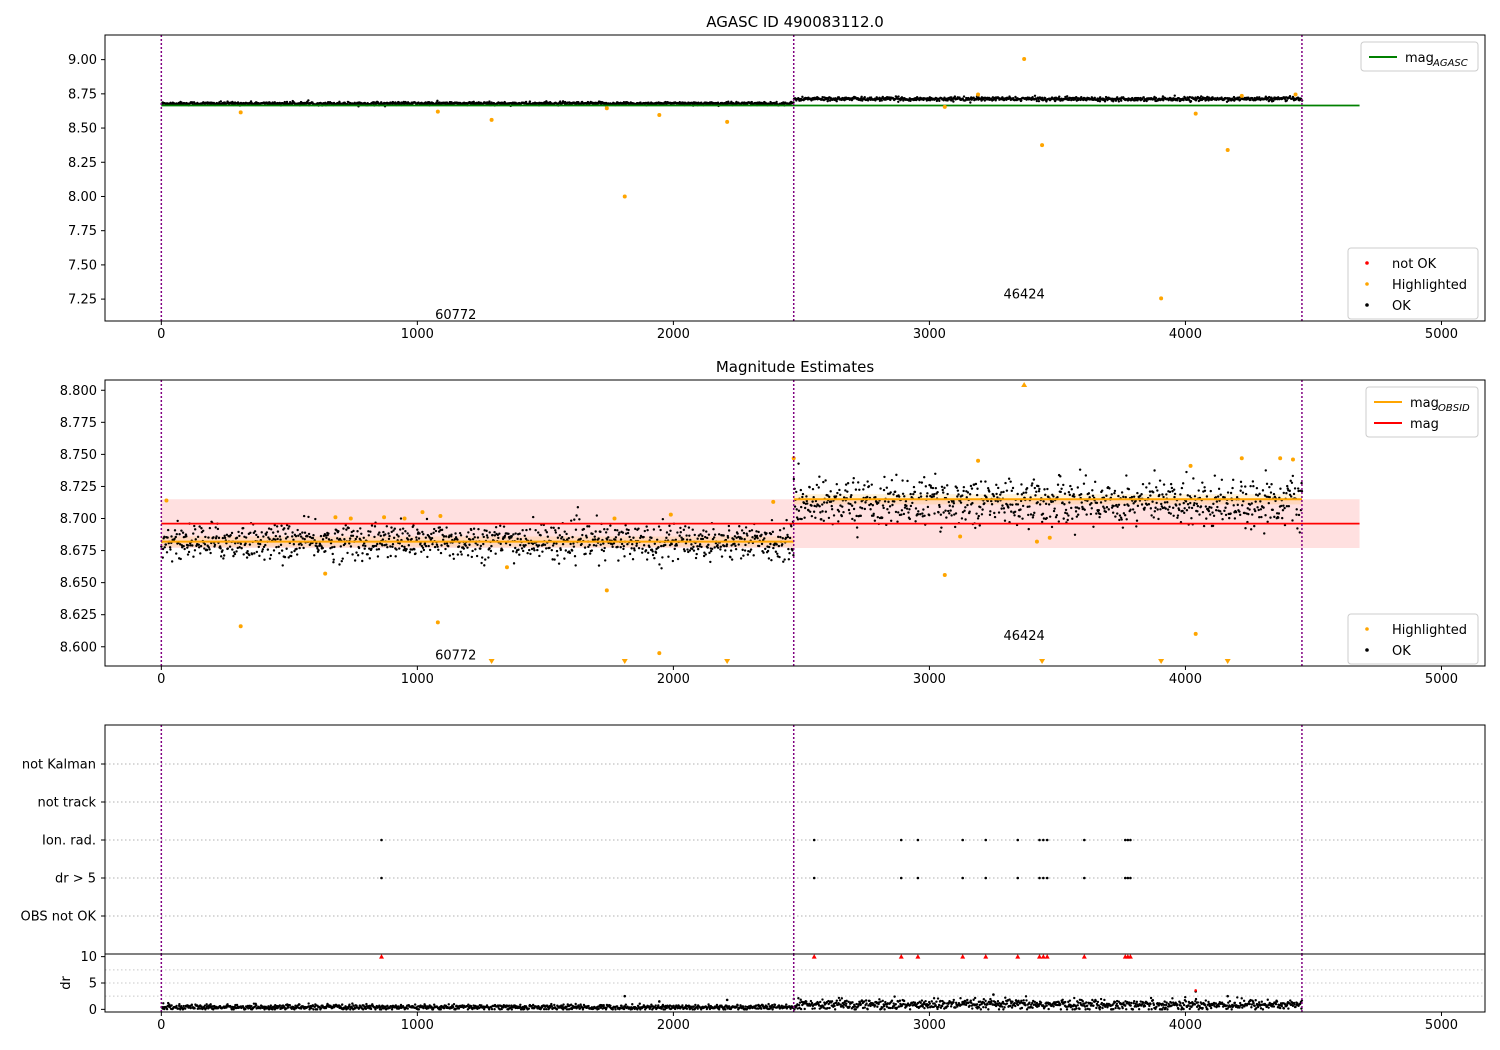 This screenshot has width=1500, height=1050. I want to click on flag-point, so click(918, 840).